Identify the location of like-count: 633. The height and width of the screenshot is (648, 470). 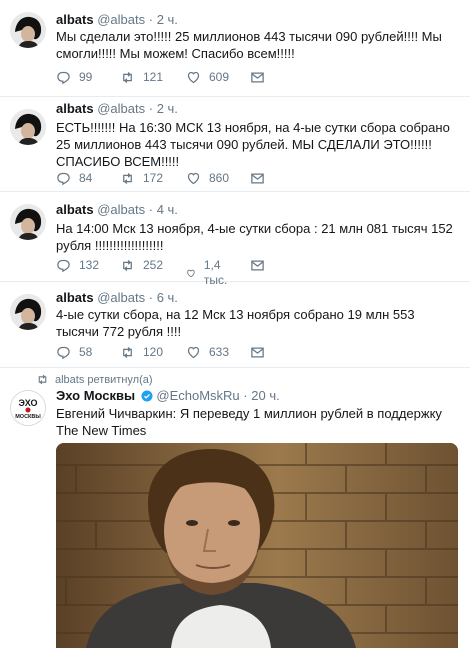
(219, 352).